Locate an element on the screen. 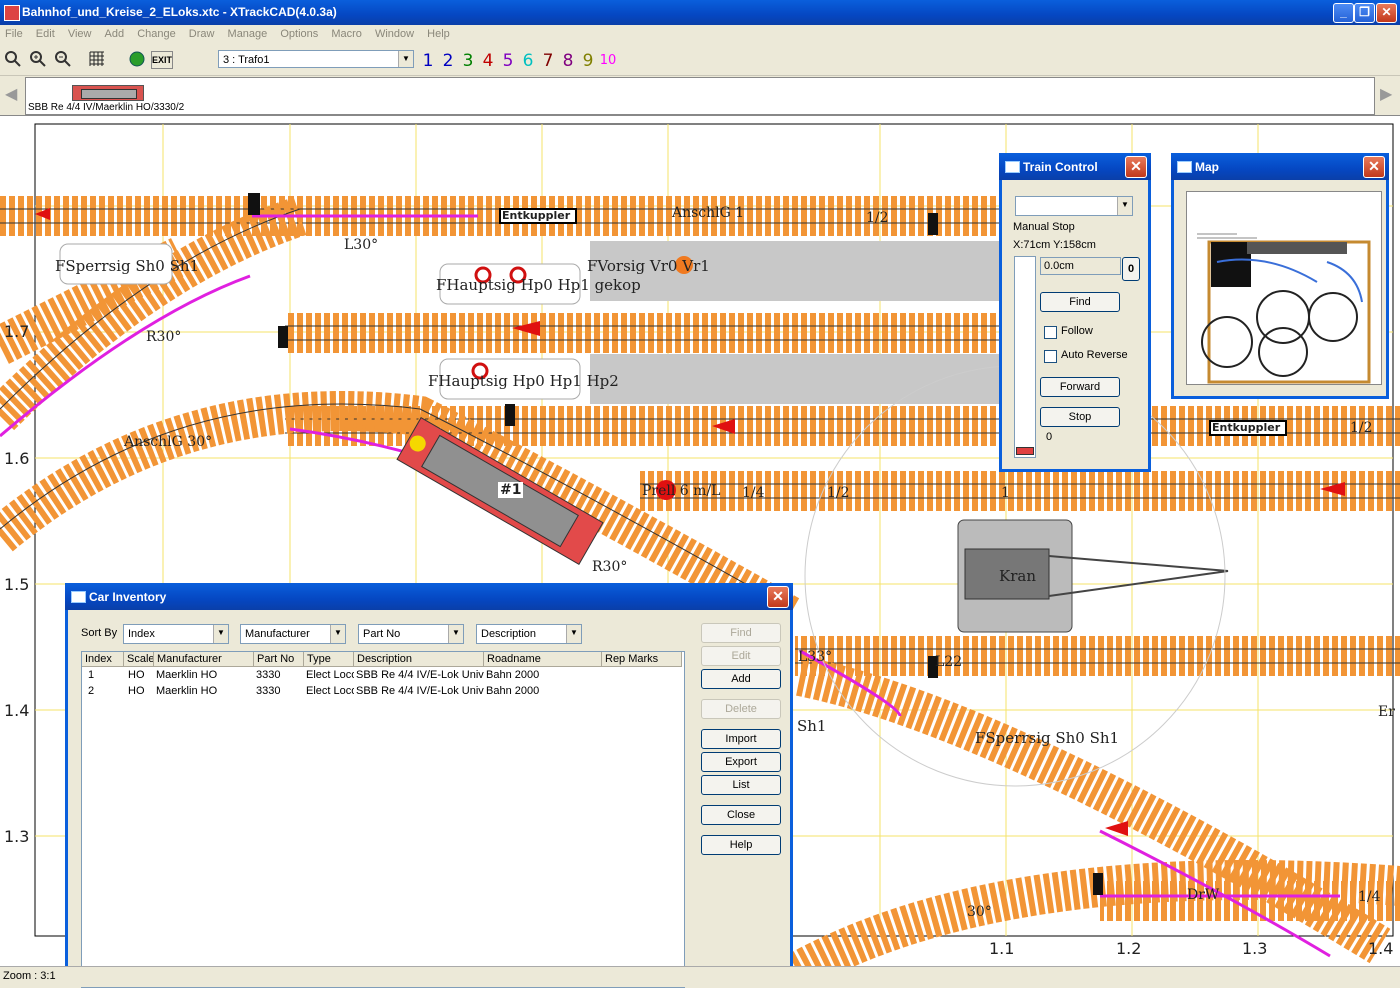  hotbar-loco-thumbnail is located at coordinates (108, 93).